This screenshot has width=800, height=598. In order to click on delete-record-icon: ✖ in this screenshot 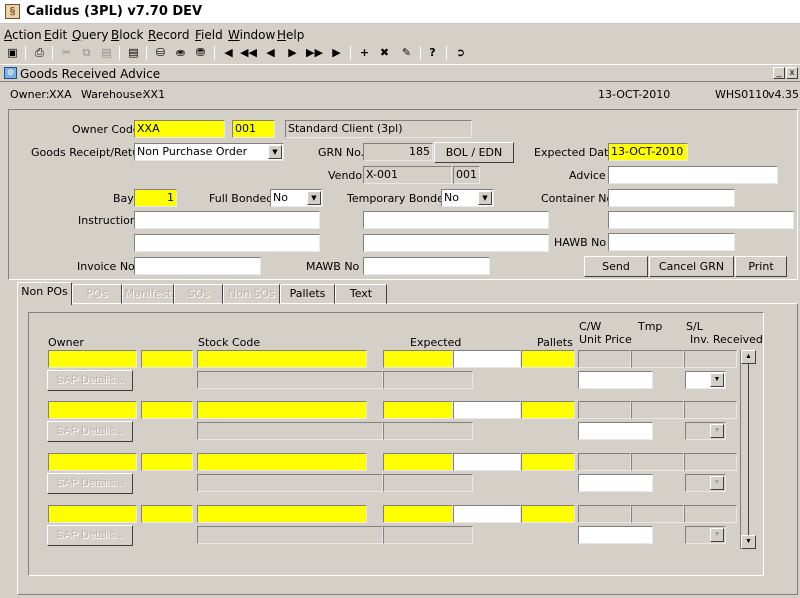, I will do `click(384, 53)`.